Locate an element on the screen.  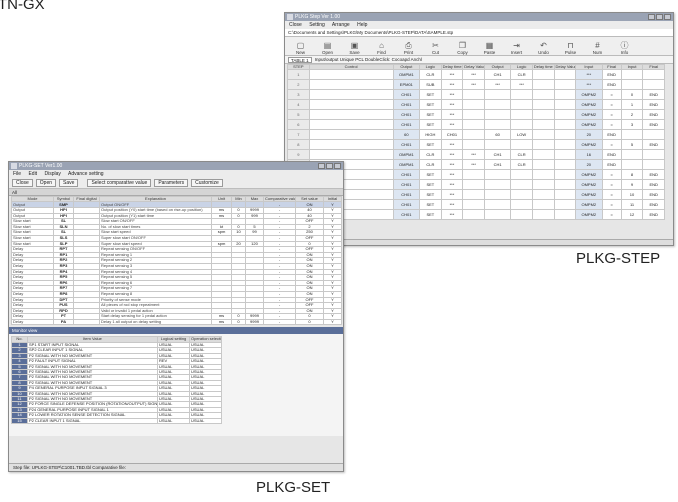
menu-arrange: Arrange is located at coordinates (341, 25).